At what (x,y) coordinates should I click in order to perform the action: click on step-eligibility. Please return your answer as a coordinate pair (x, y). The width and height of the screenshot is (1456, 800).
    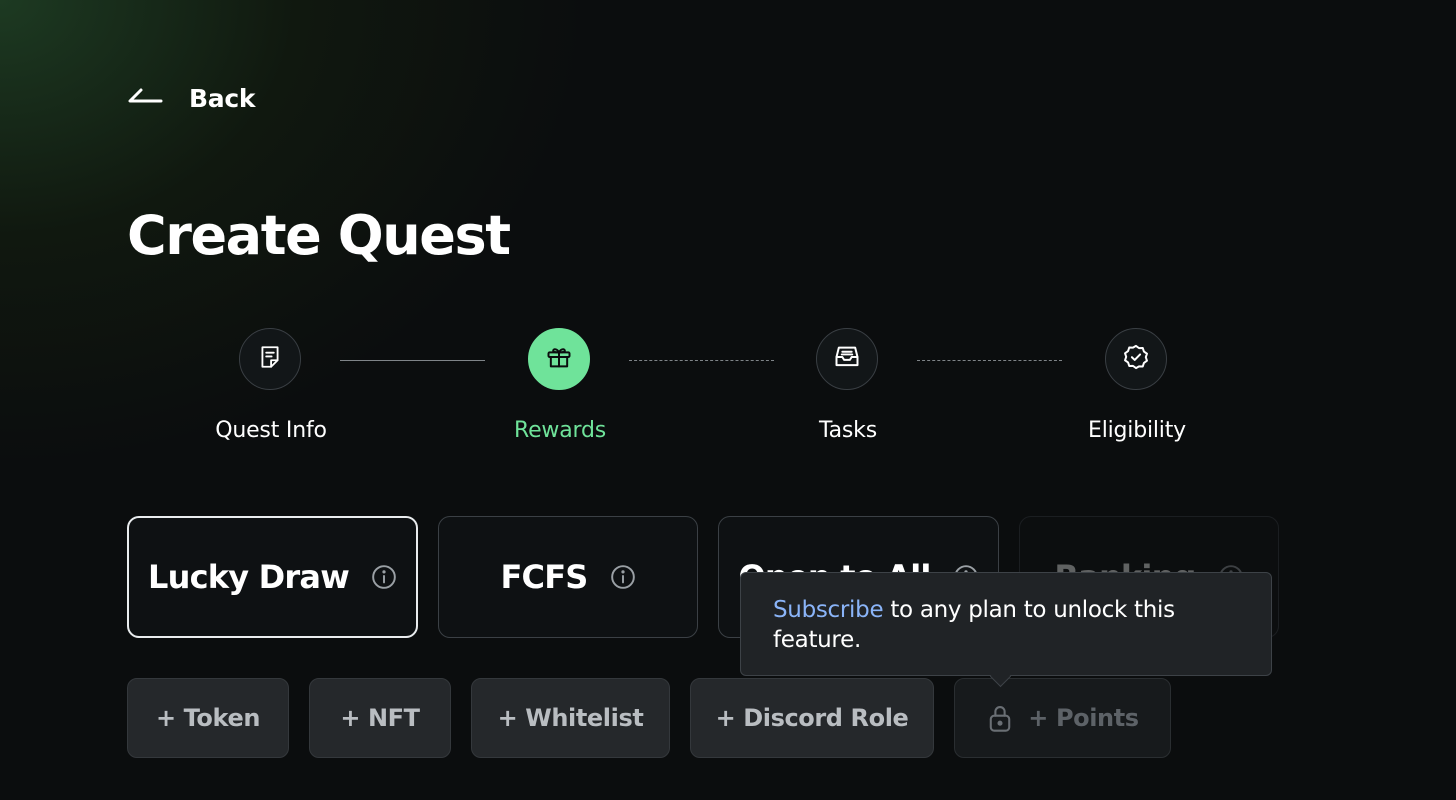
    Looking at the image, I should click on (1136, 359).